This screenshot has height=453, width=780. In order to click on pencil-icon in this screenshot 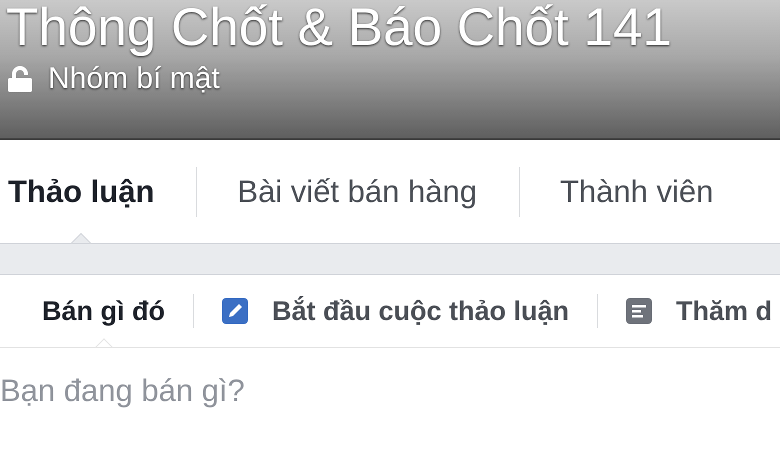, I will do `click(235, 311)`.